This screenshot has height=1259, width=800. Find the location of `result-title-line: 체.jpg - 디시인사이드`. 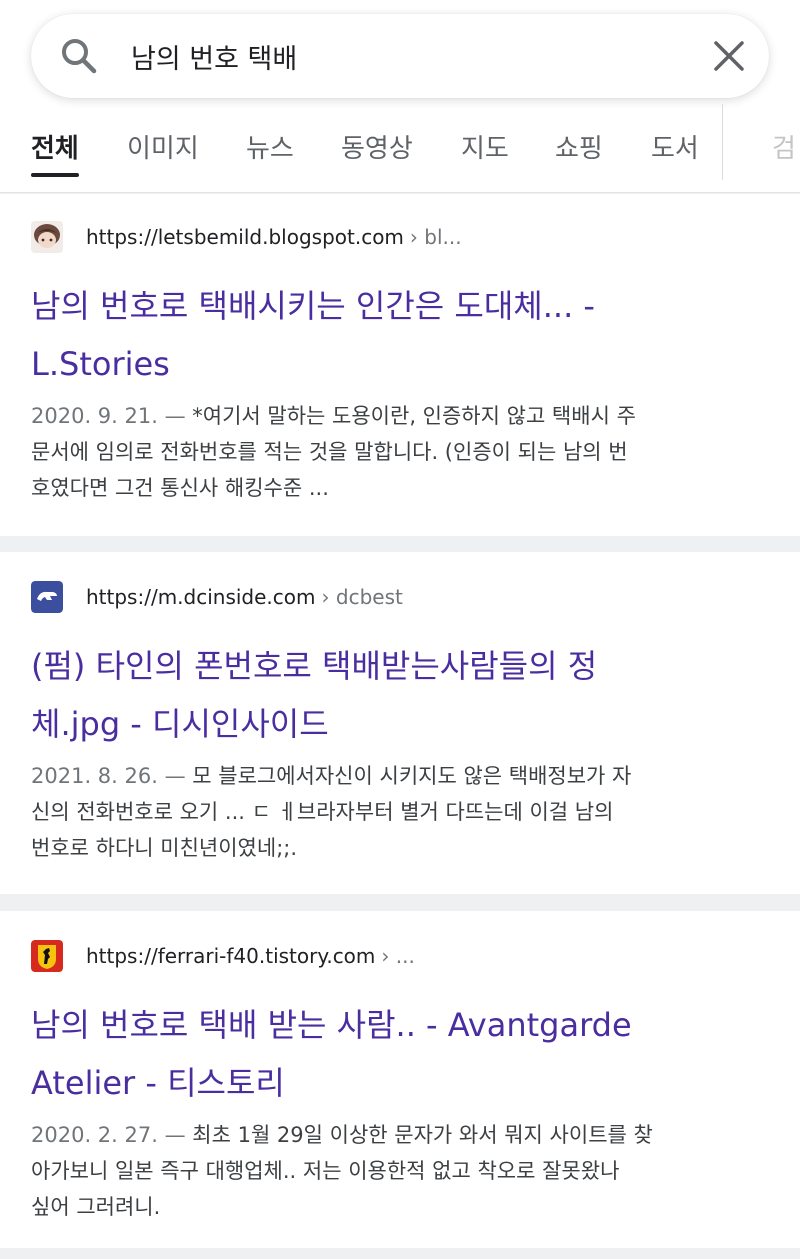

result-title-line: 체.jpg - 디시인사이드 is located at coordinates (180, 724).